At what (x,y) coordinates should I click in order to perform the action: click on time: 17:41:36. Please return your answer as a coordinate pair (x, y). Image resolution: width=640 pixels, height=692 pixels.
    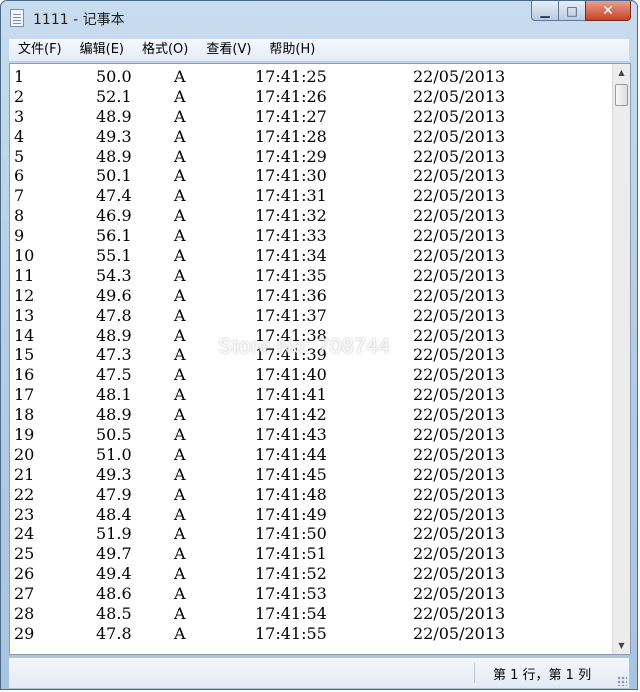
    Looking at the image, I should click on (291, 295).